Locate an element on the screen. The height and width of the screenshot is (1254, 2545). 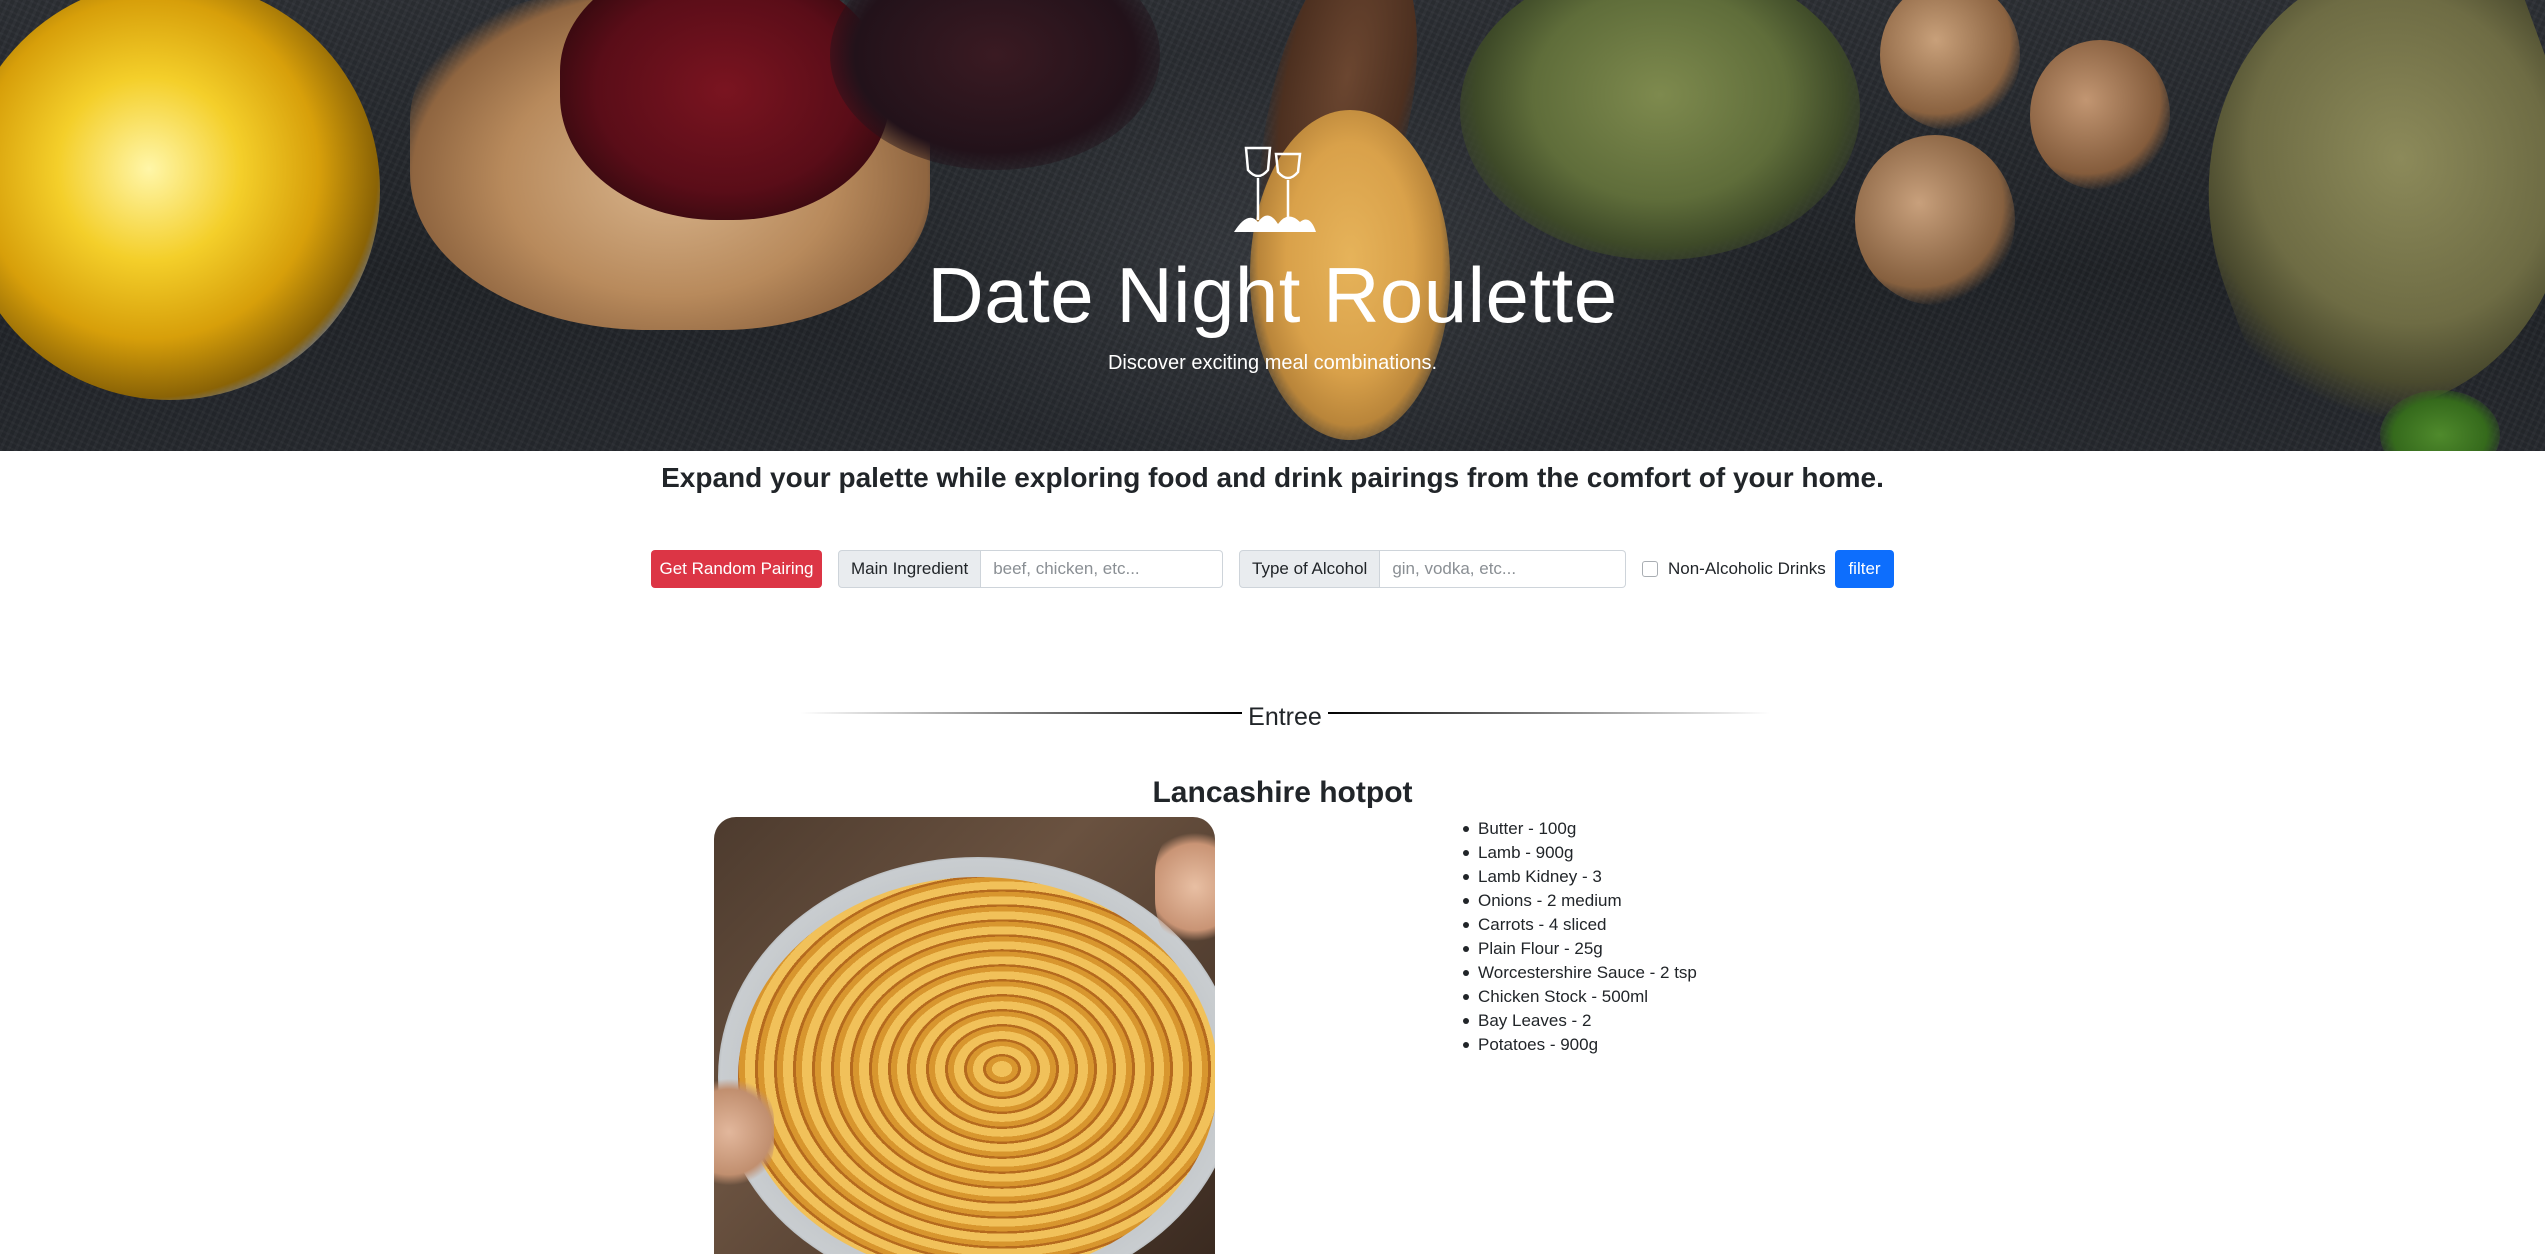
nutmeg-image is located at coordinates (2100, 115).